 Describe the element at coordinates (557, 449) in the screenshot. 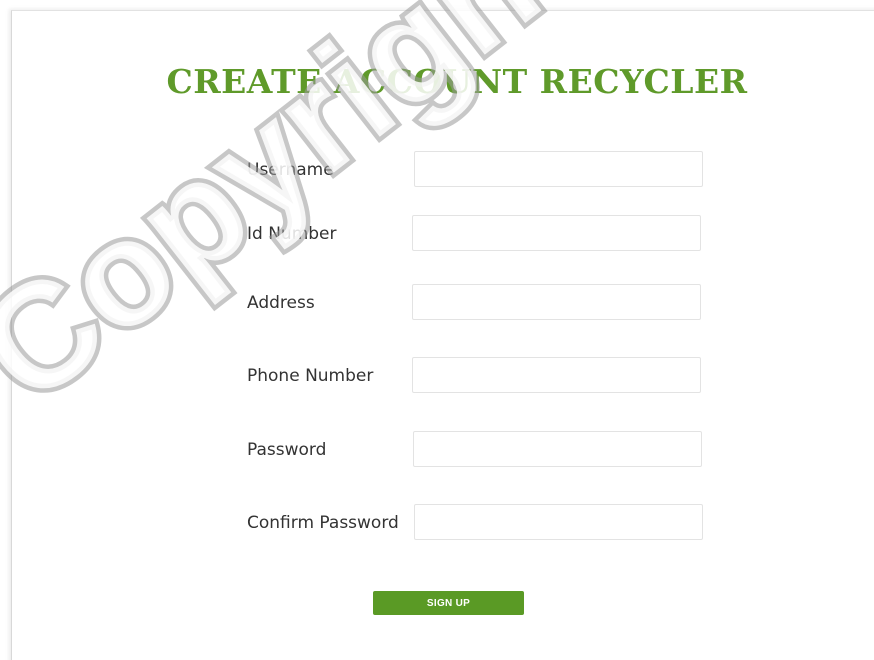

I see `password-input` at that location.